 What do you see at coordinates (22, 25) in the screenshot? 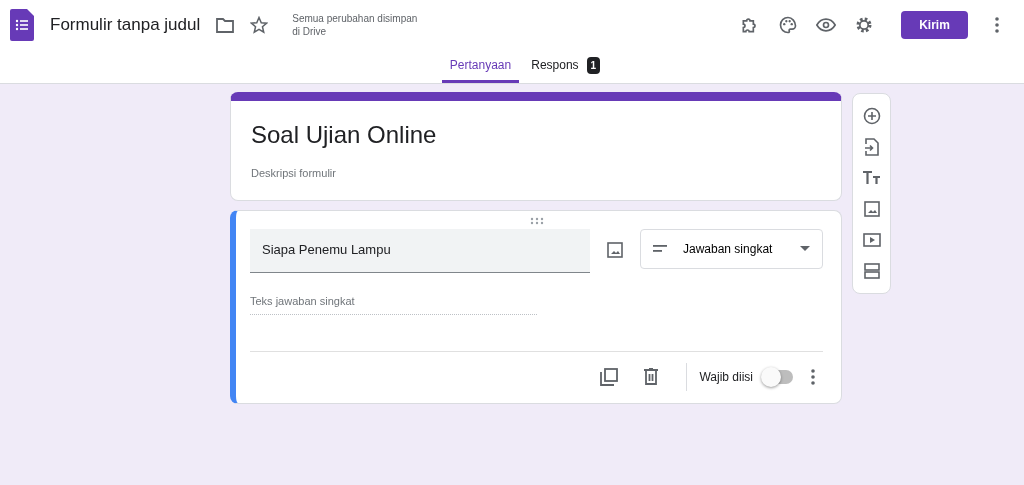
I see `forms-logo-icon` at bounding box center [22, 25].